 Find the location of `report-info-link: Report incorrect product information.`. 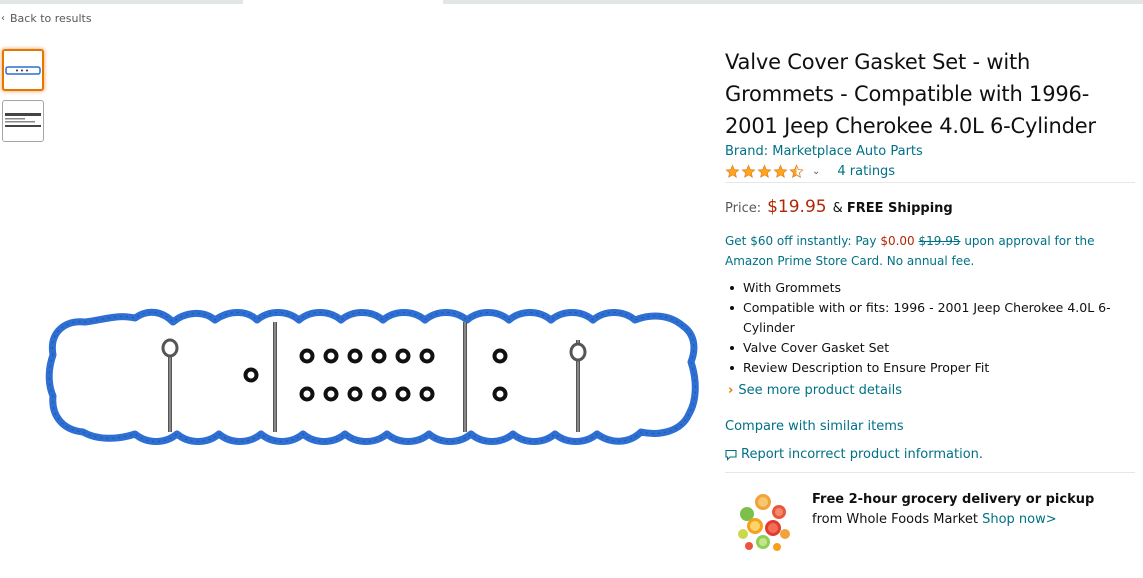

report-info-link: Report incorrect product information. is located at coordinates (854, 454).